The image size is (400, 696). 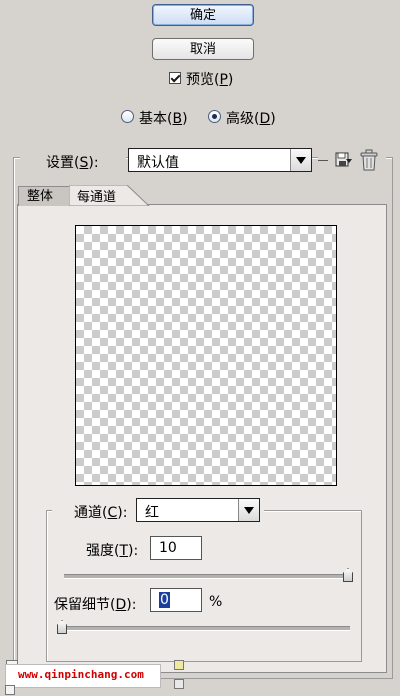 I want to click on channel-dropdown: 红, so click(x=198, y=510).